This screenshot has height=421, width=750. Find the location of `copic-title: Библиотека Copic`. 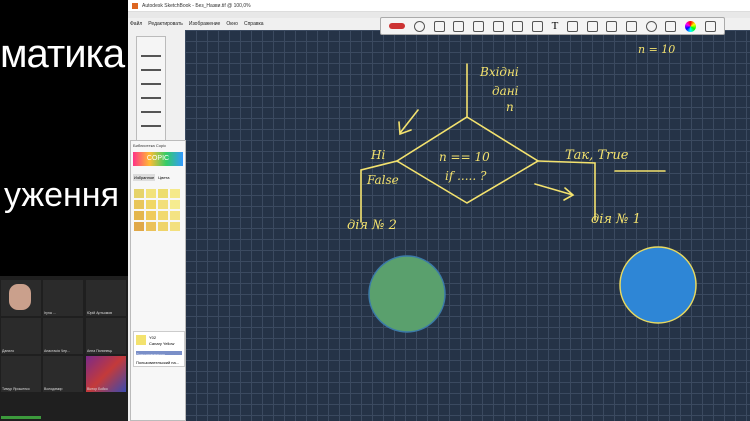

copic-title: Библиотека Copic is located at coordinates (150, 145).